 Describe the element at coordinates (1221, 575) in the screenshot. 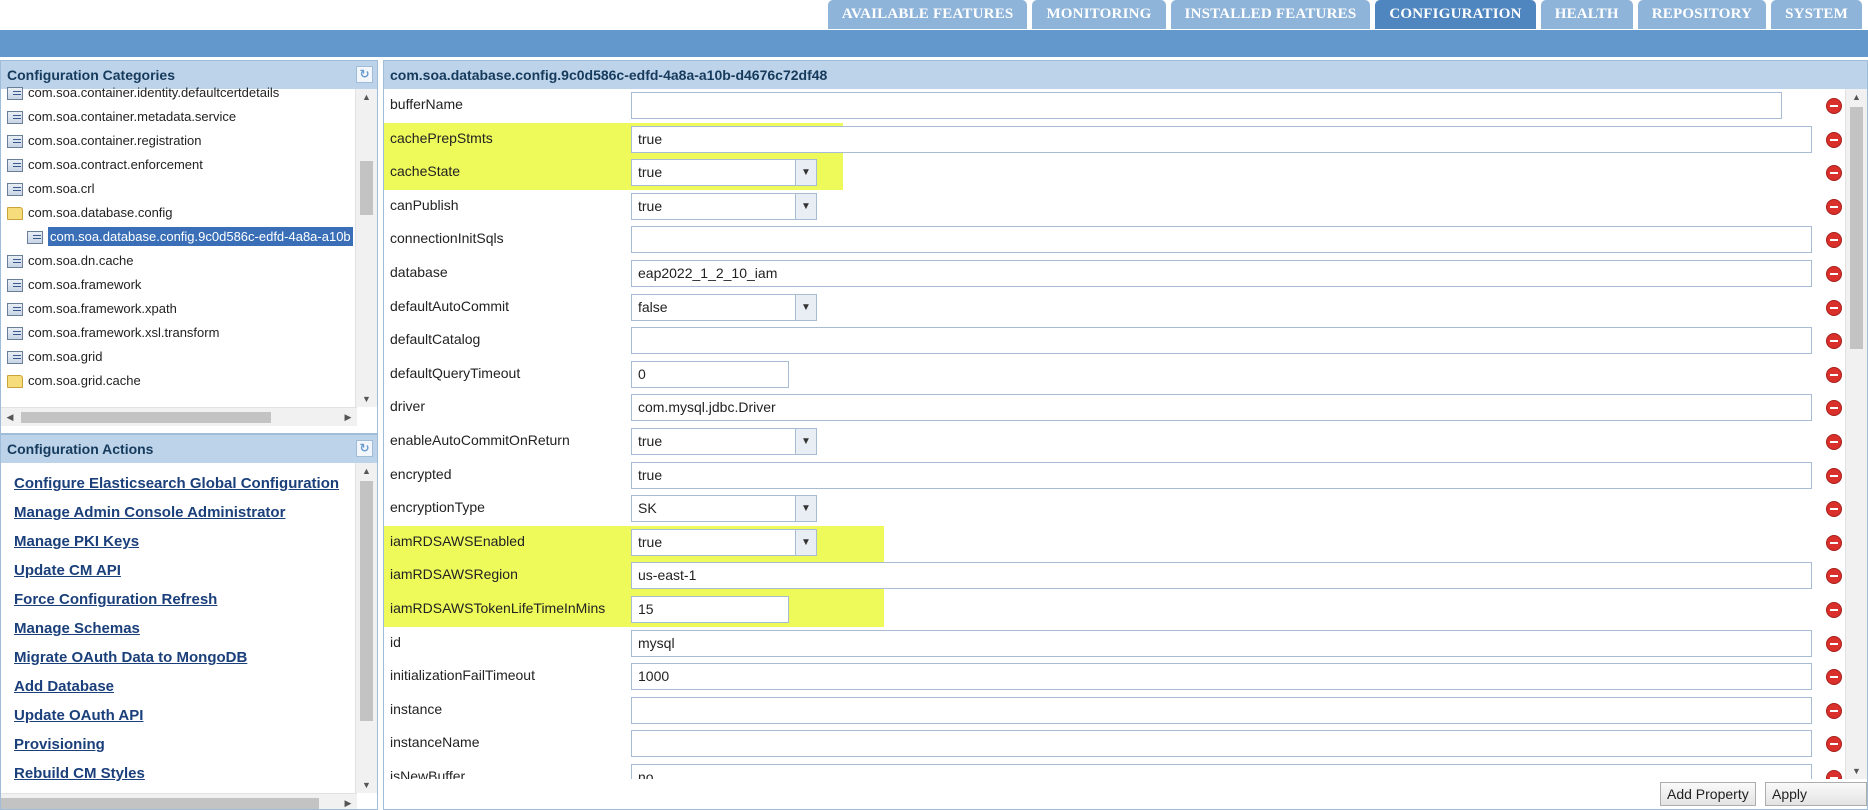

I see `property-input: us-east-1` at that location.